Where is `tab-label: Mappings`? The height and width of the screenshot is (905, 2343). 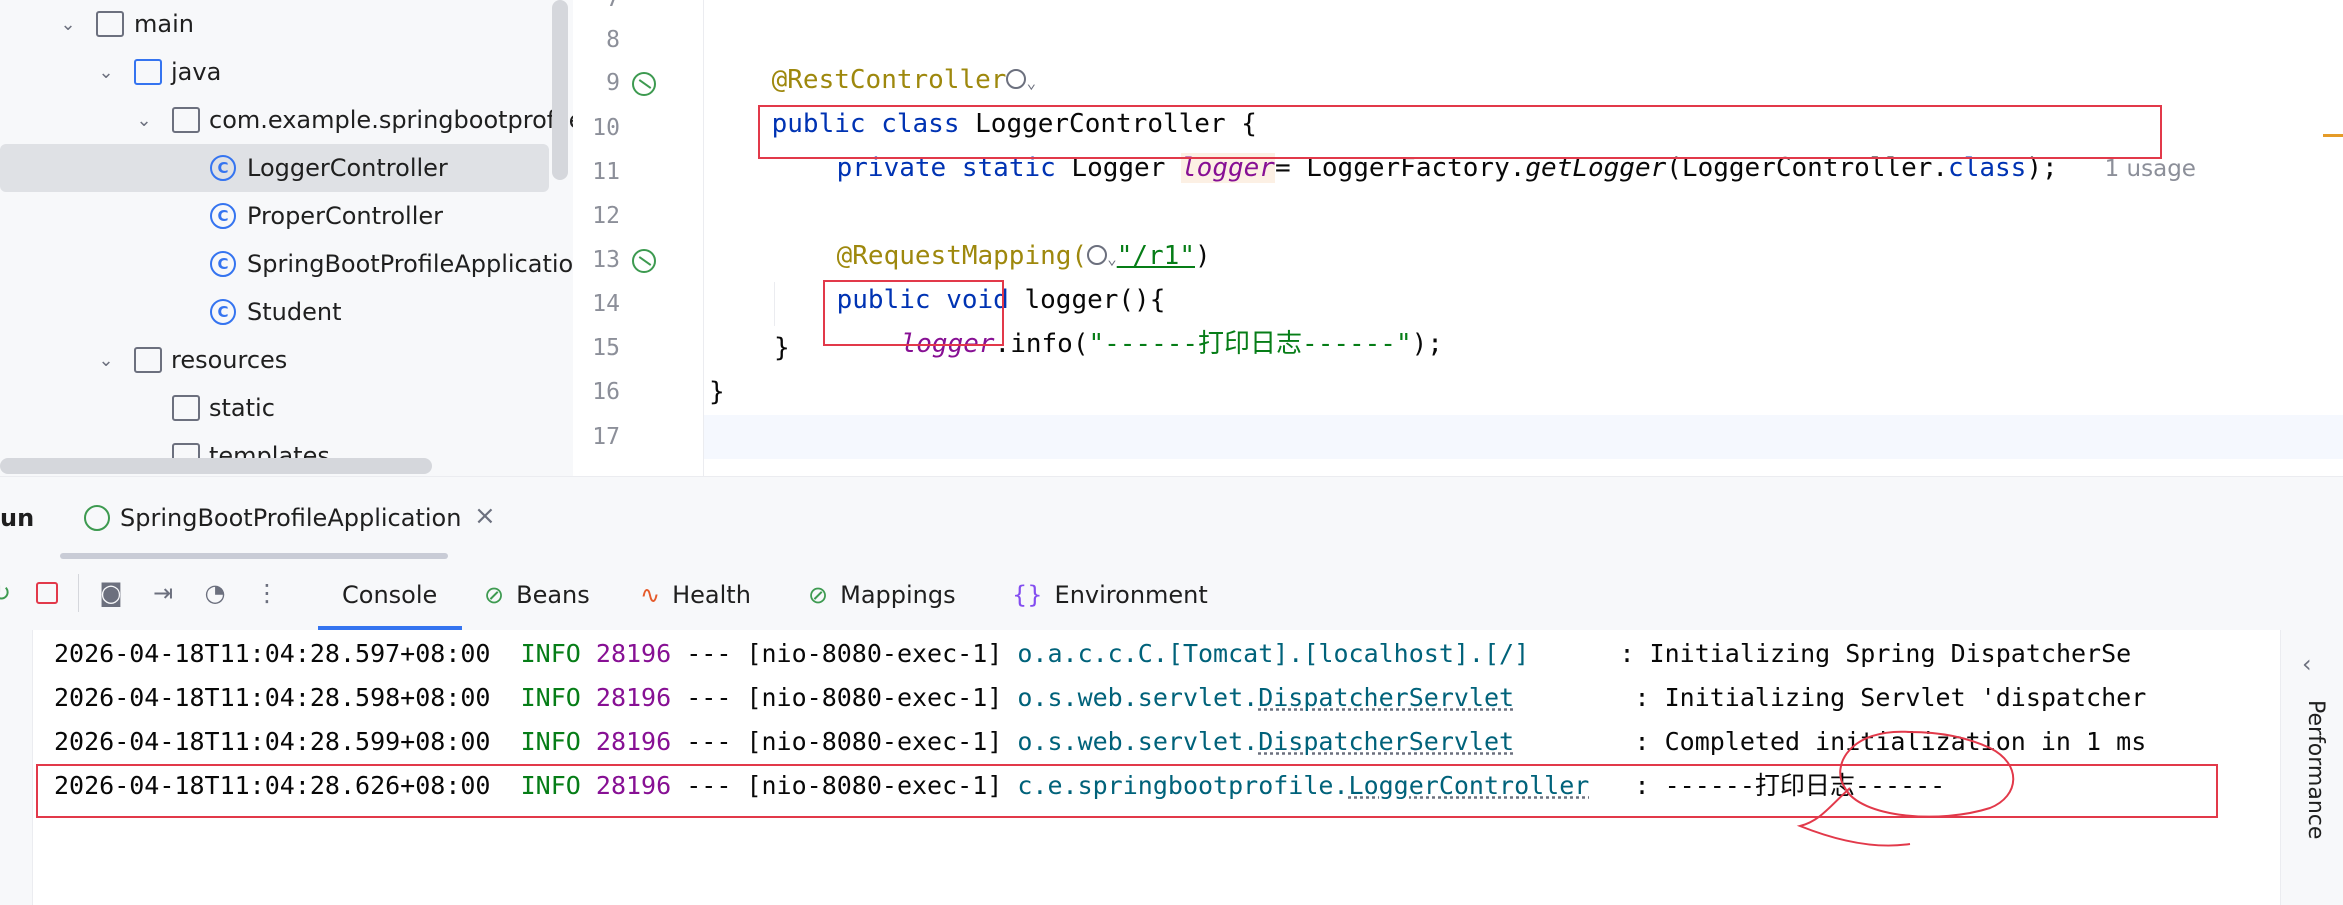 tab-label: Mappings is located at coordinates (898, 595).